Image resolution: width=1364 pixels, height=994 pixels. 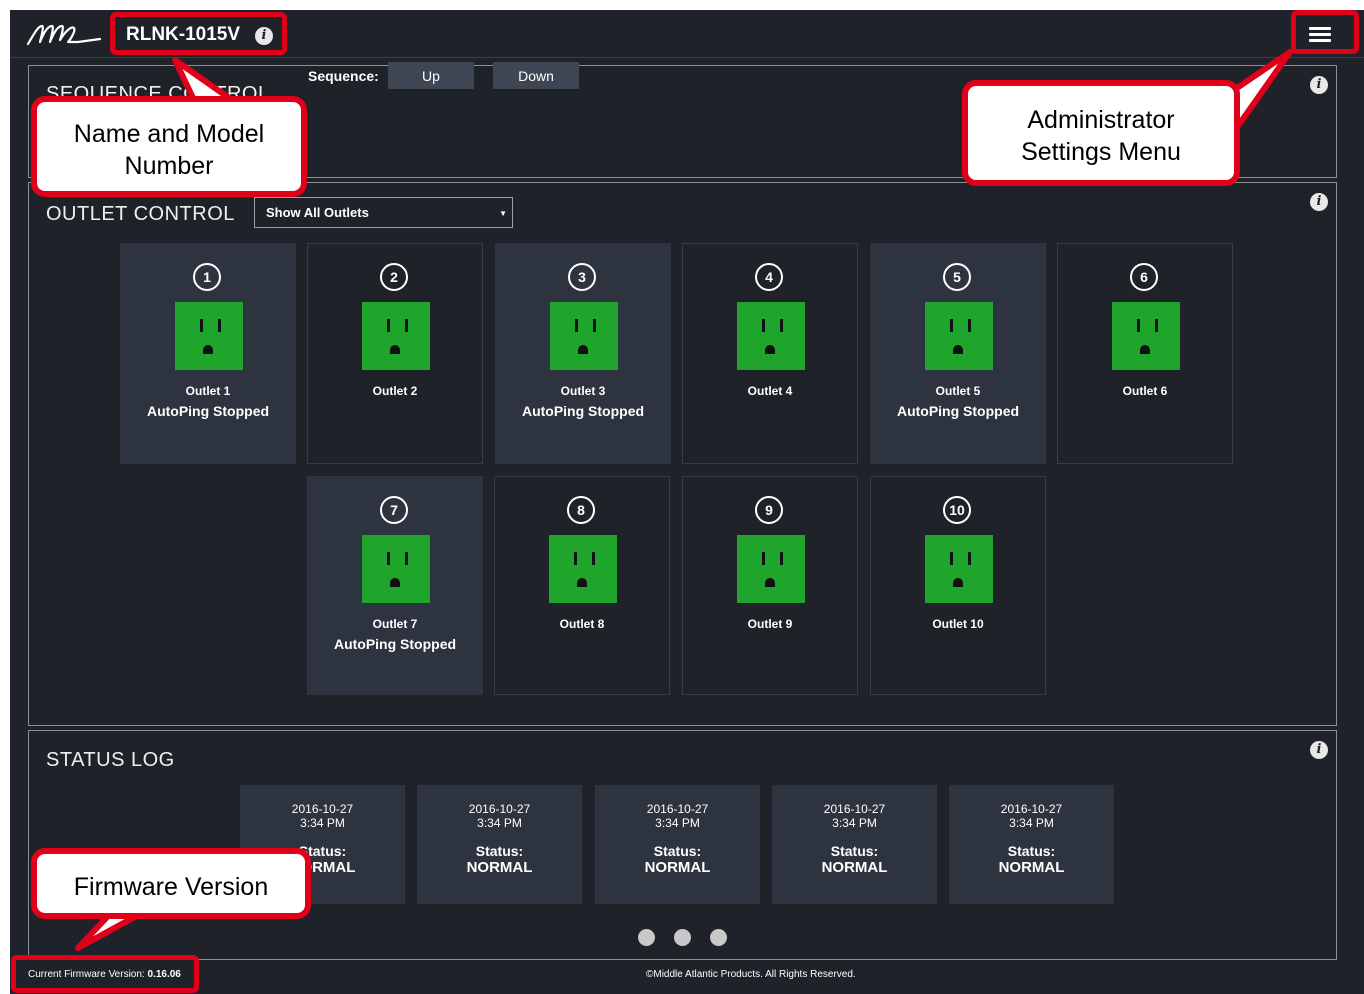 I want to click on outlet-number-badge: 3, so click(x=582, y=277).